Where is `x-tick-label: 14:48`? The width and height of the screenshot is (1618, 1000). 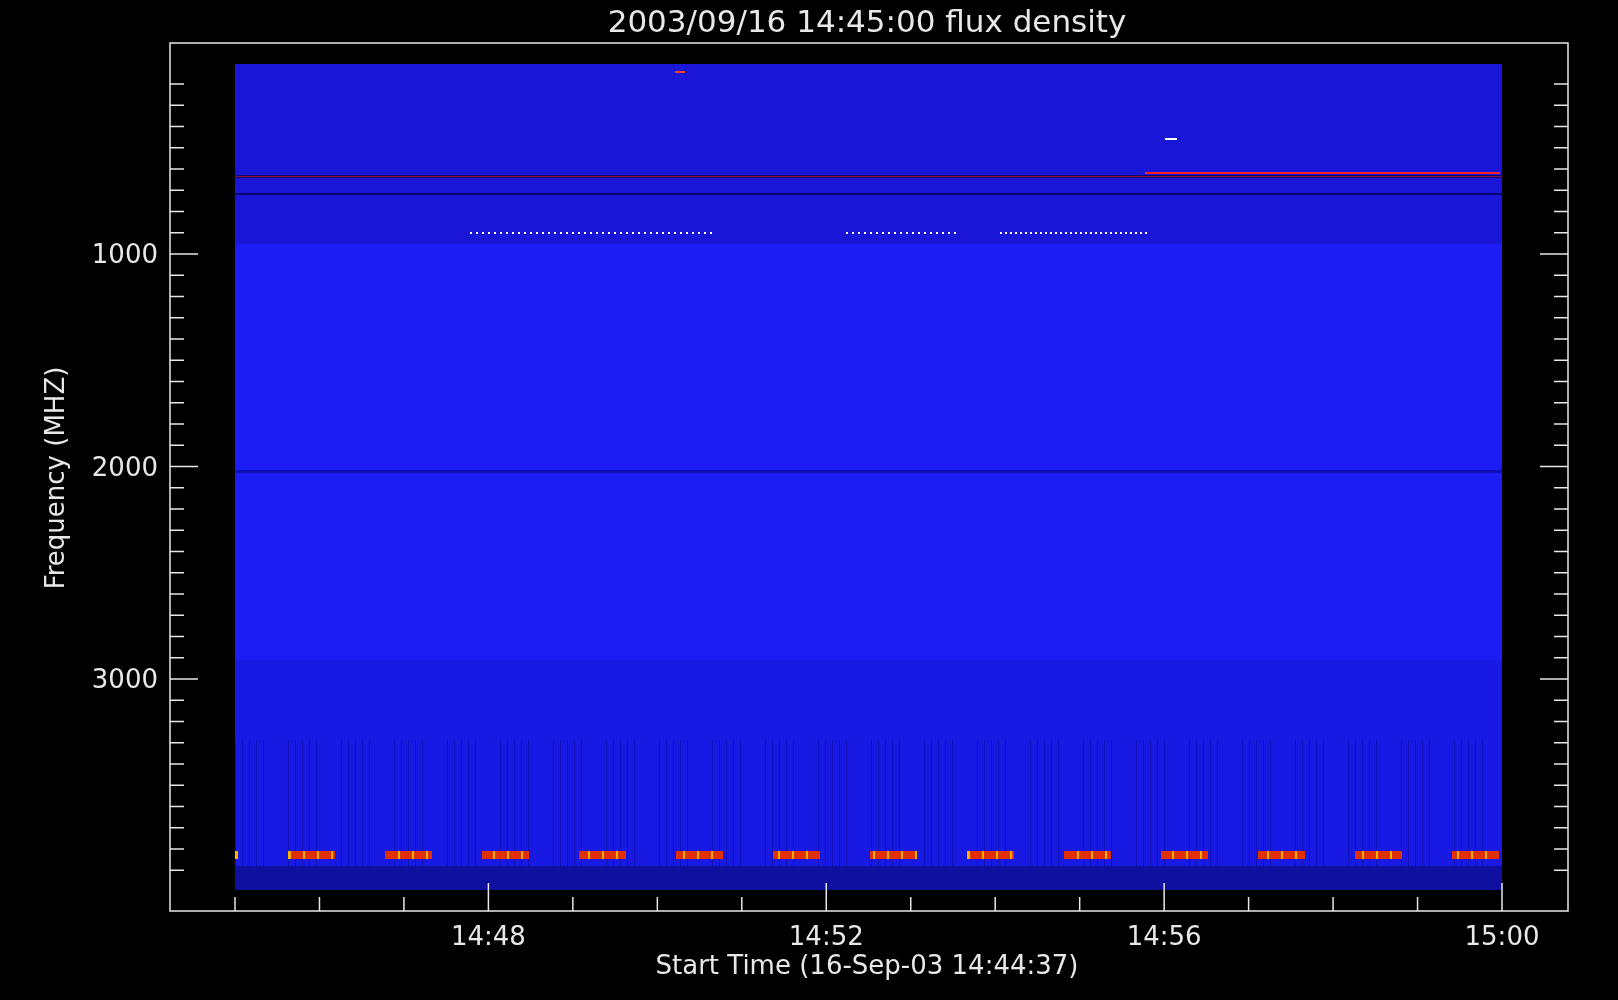 x-tick-label: 14:48 is located at coordinates (488, 936).